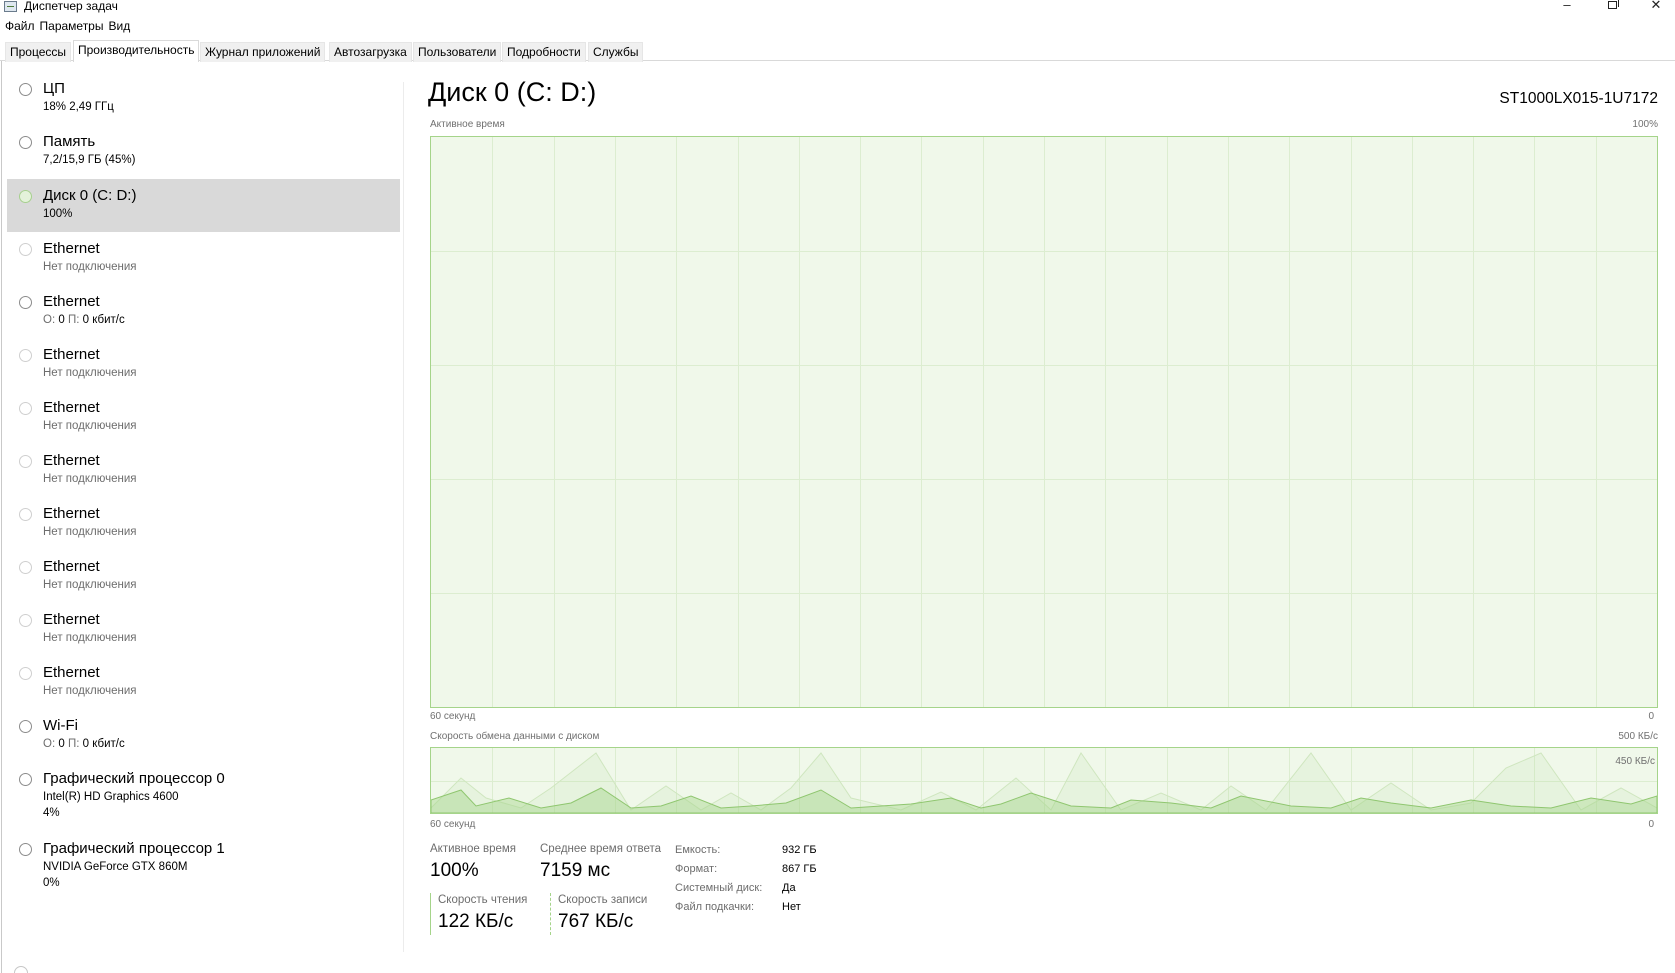 This screenshot has width=1675, height=973. Describe the element at coordinates (544, 52) in the screenshot. I see `tab-details: Подробности` at that location.